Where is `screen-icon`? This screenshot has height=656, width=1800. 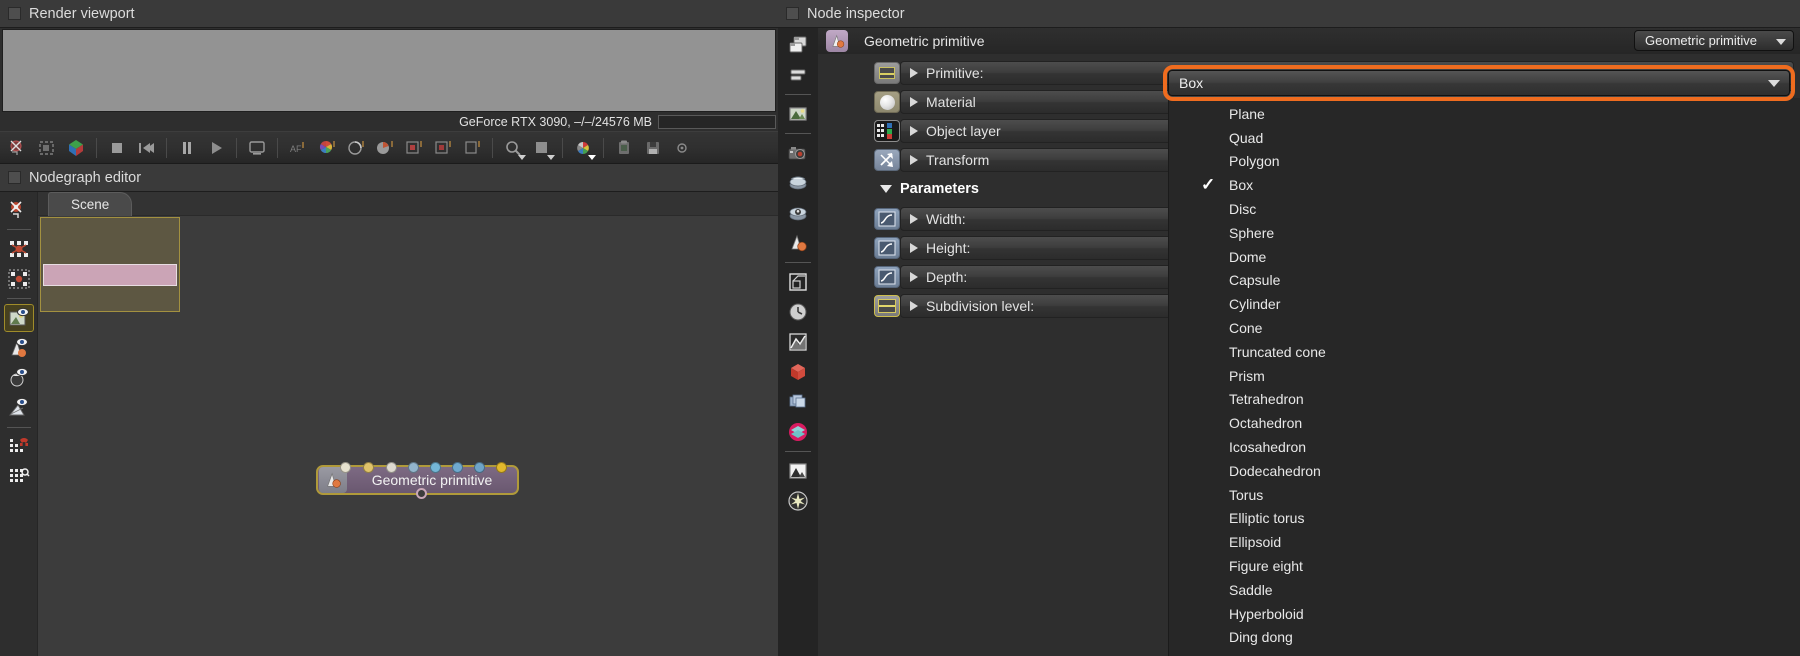 screen-icon is located at coordinates (257, 148).